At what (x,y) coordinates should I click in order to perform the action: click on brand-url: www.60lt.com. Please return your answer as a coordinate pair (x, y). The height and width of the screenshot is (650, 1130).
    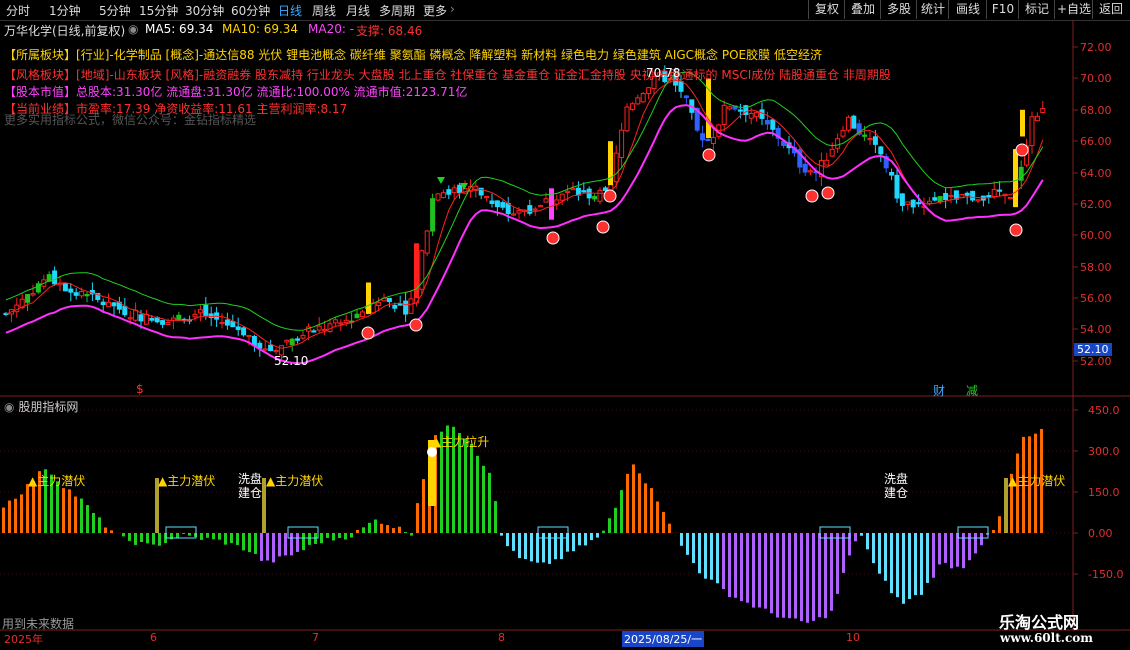
    Looking at the image, I should click on (1046, 638).